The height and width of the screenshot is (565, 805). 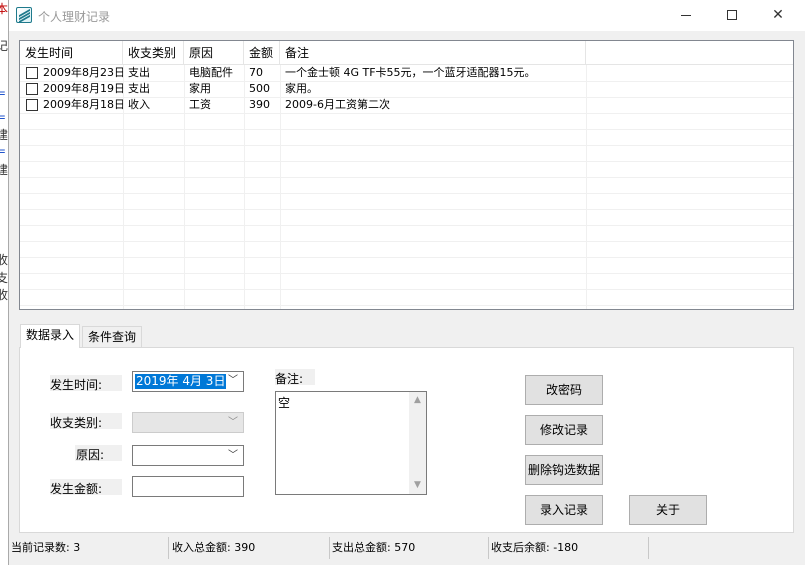 I want to click on delete-checked-button: 删除钩选数据, so click(x=564, y=470).